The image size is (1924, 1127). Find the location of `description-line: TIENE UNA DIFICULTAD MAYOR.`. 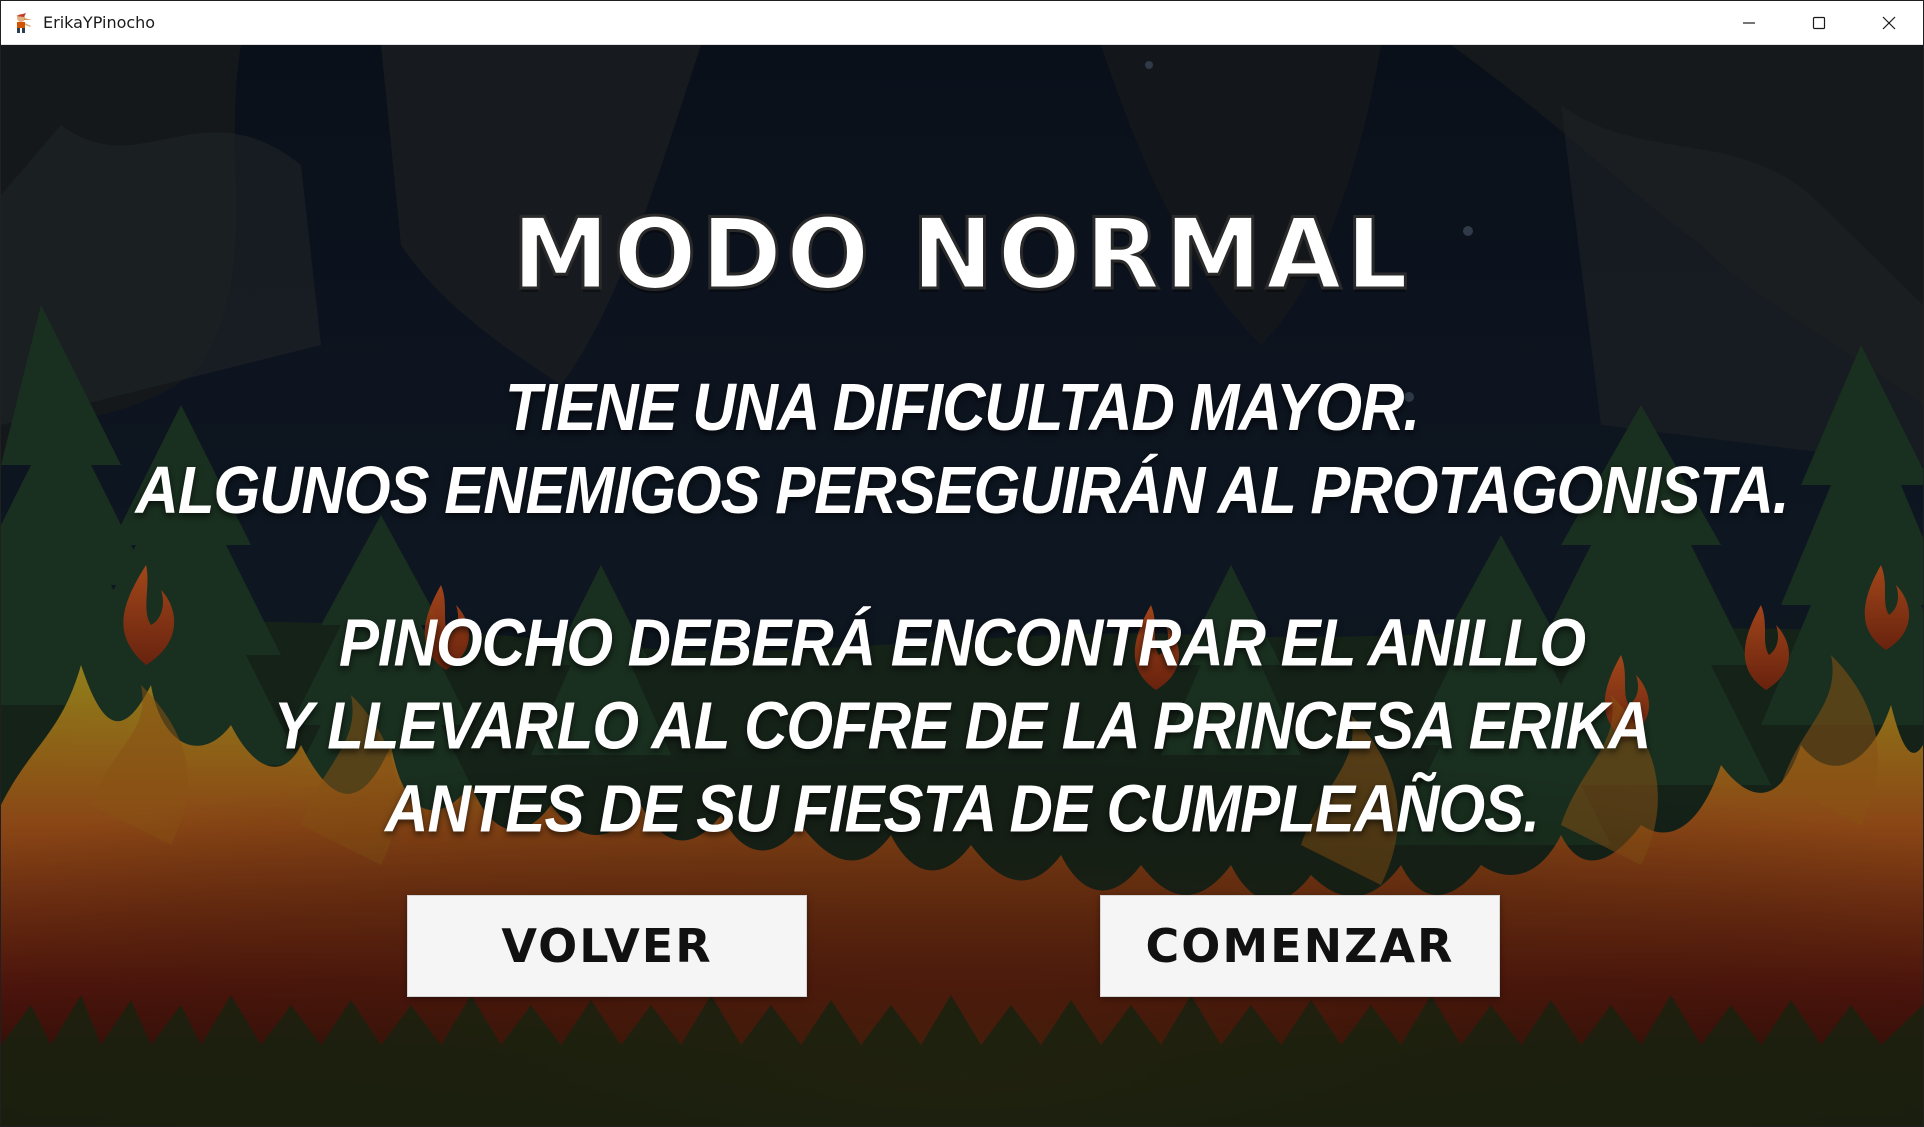

description-line: TIENE UNA DIFICULTAD MAYOR. is located at coordinates (962, 407).